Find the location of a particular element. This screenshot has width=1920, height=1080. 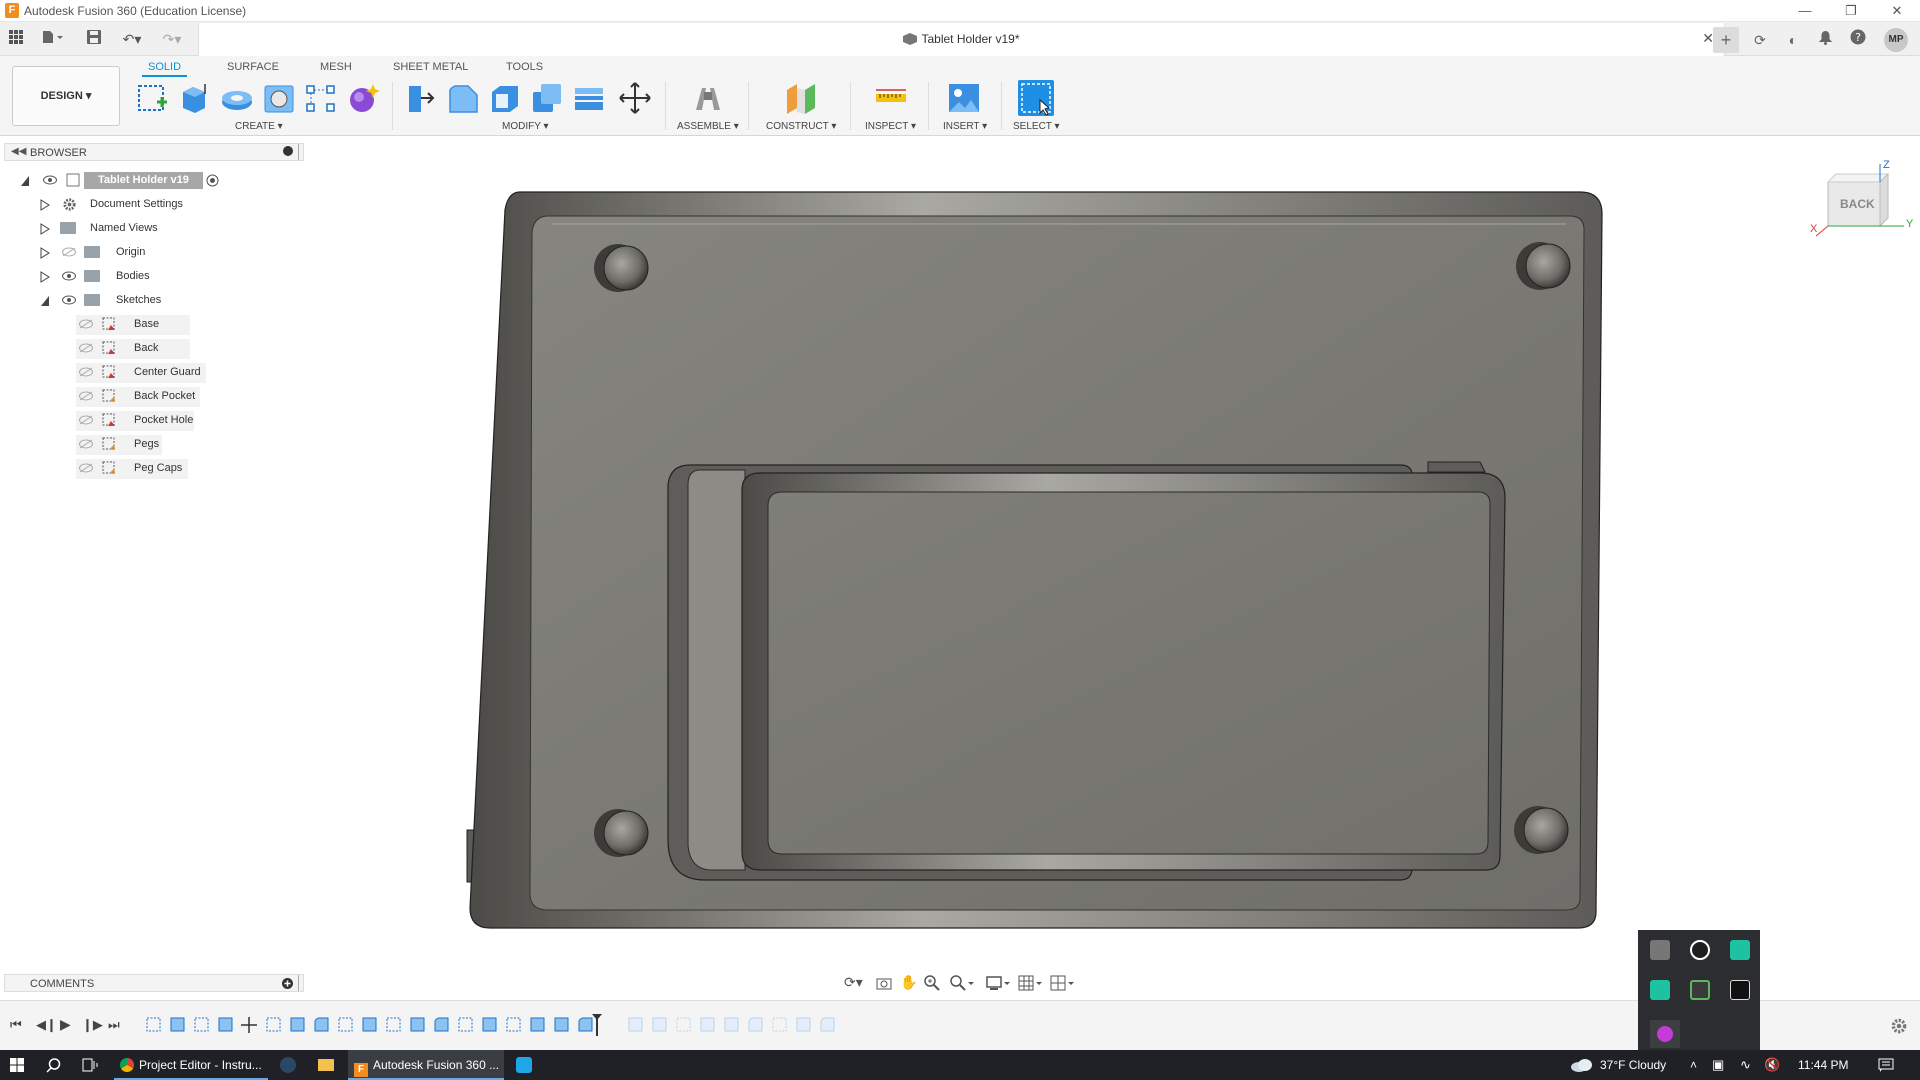

viewcube-face-label: BACK is located at coordinates (1857, 204).